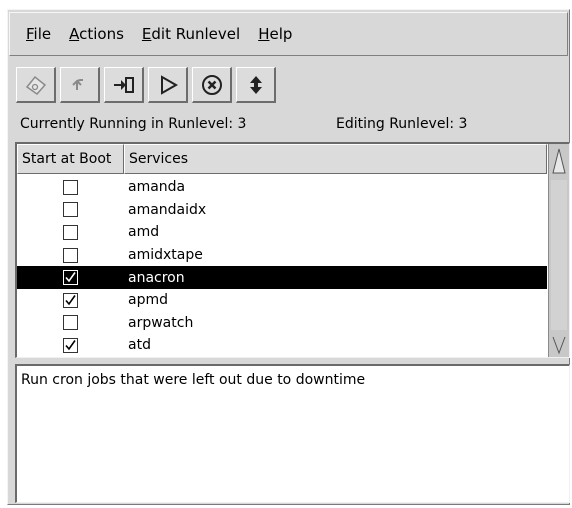  What do you see at coordinates (165, 255) in the screenshot?
I see `service-name: amidxtape` at bounding box center [165, 255].